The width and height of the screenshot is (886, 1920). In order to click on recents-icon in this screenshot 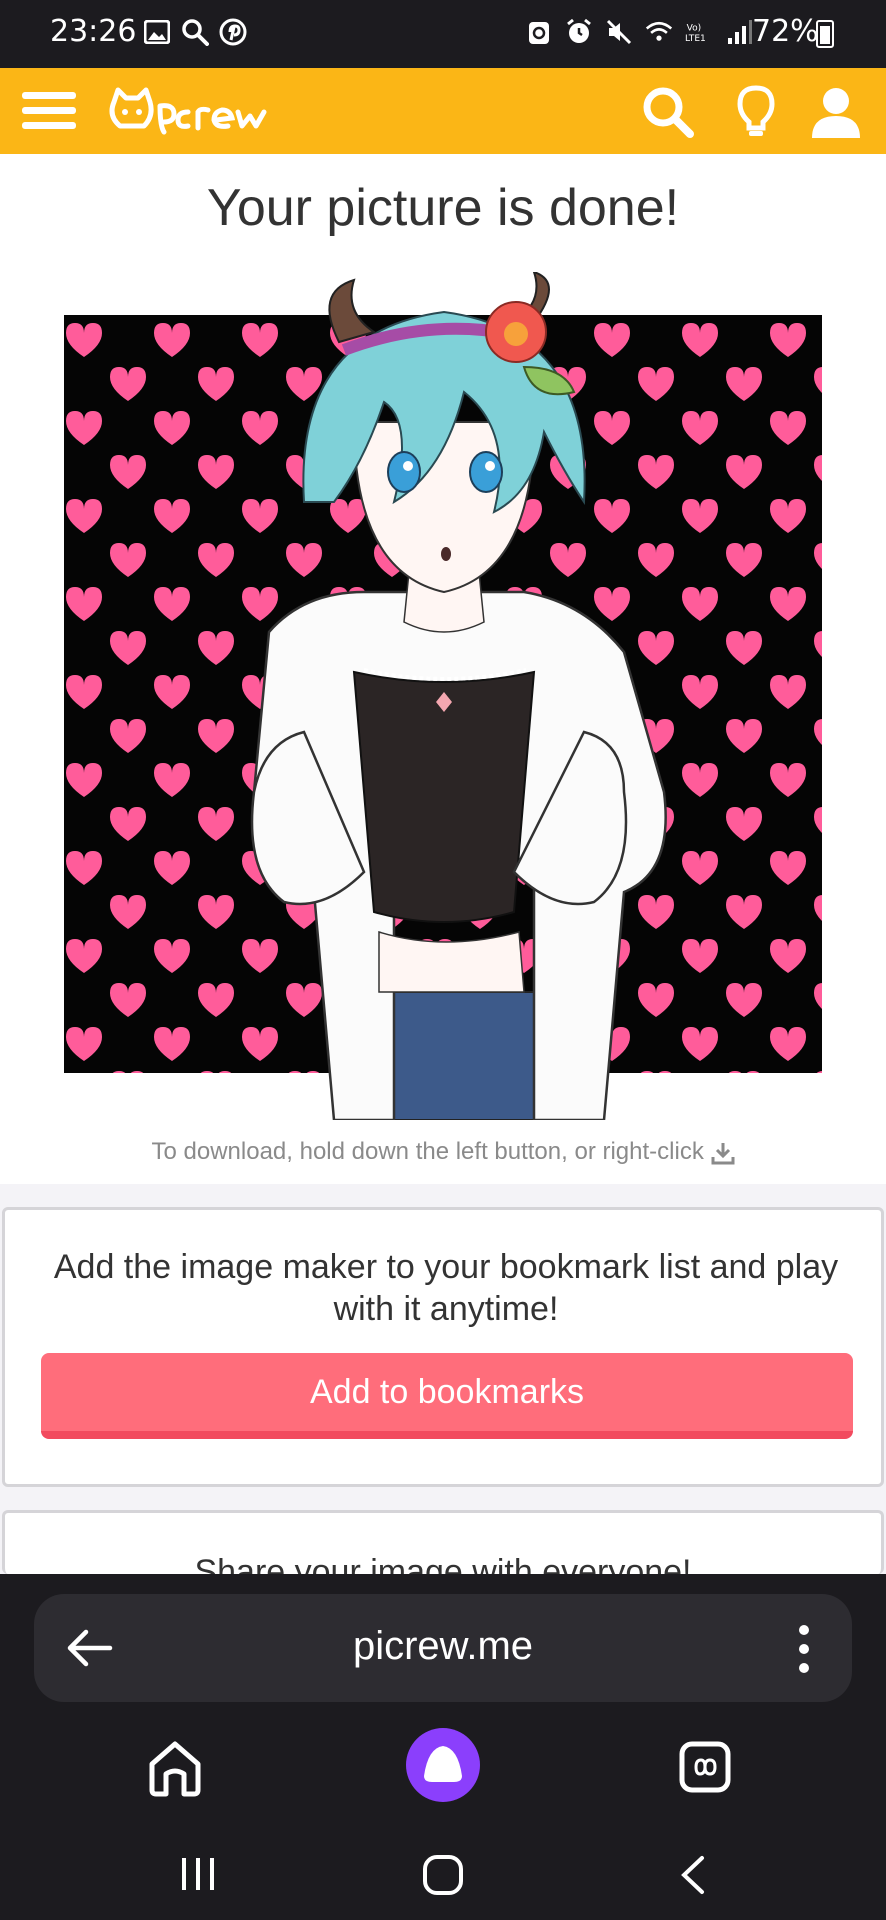, I will do `click(198, 1874)`.